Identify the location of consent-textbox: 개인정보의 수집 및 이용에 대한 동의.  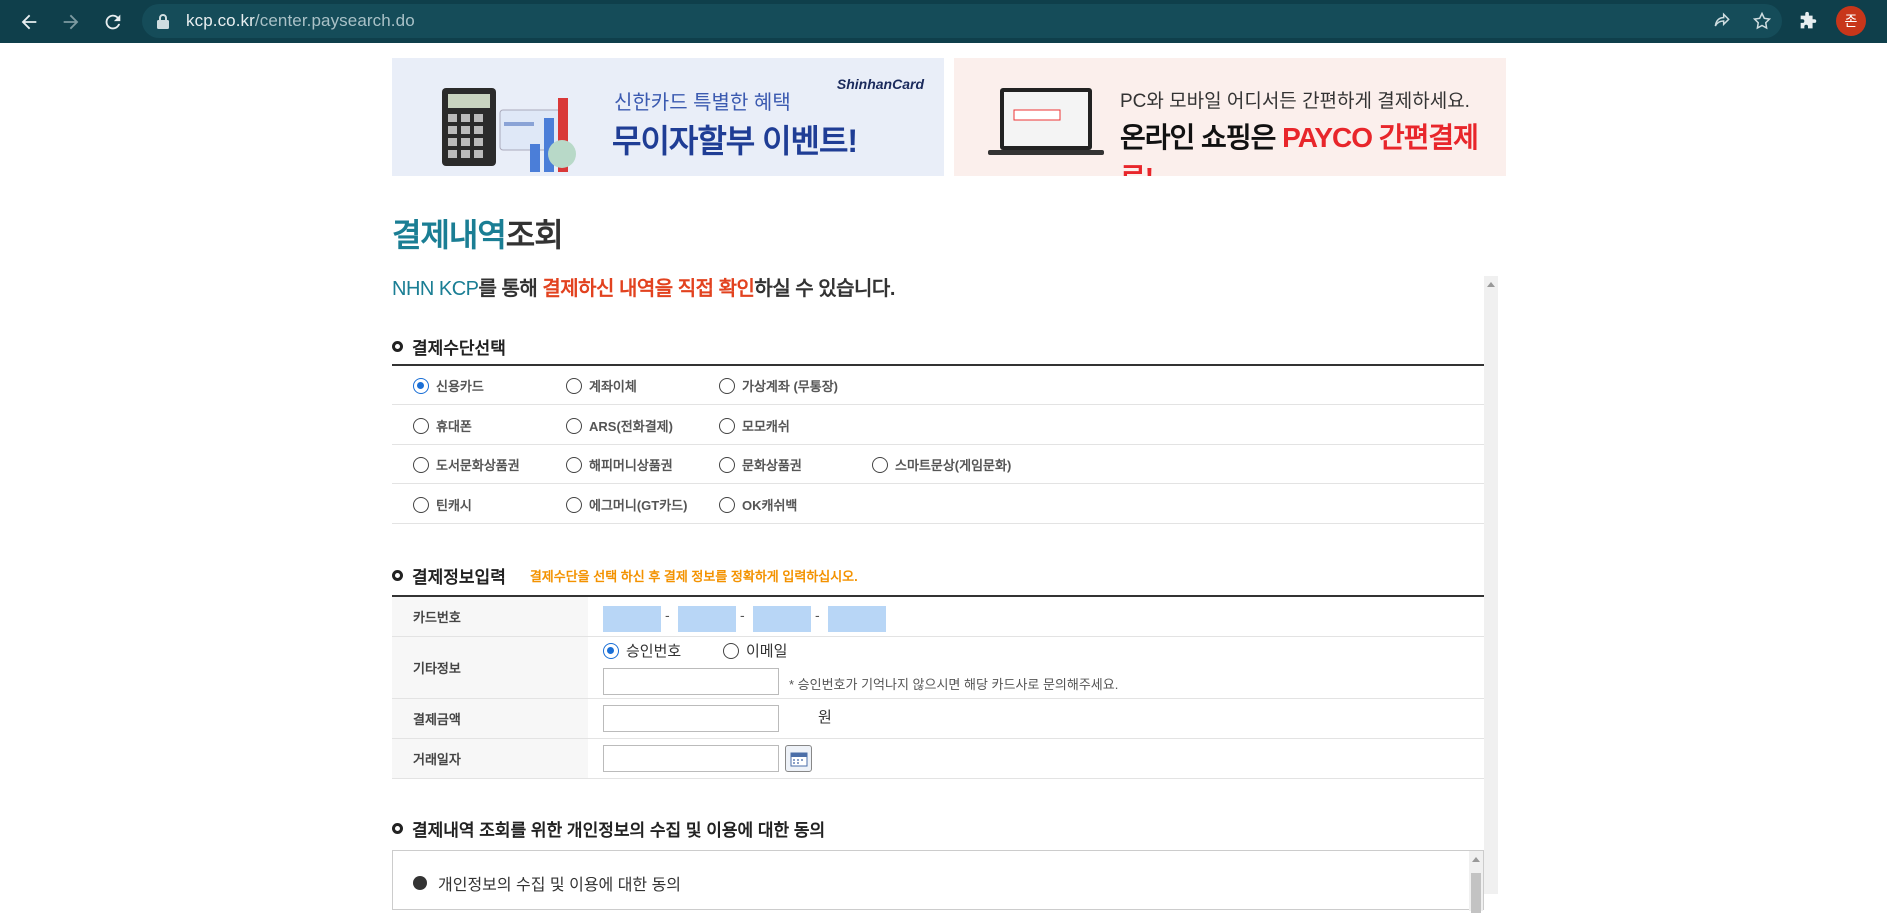
(938, 881).